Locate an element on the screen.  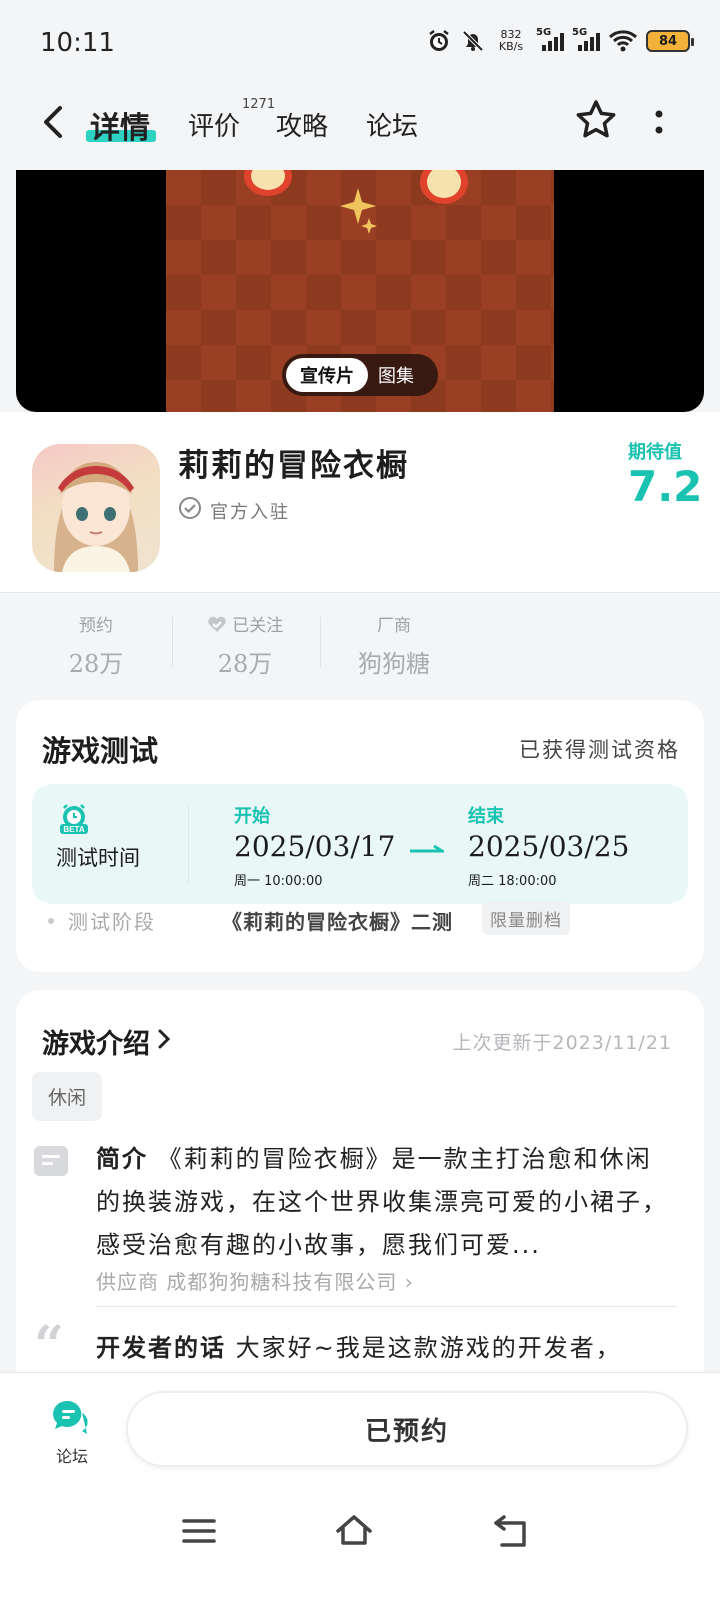
heart-check-icon is located at coordinates (219, 626).